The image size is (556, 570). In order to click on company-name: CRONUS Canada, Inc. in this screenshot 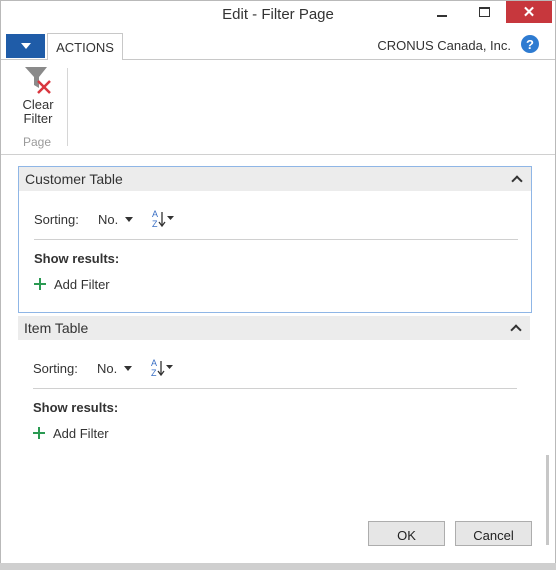, I will do `click(444, 45)`.